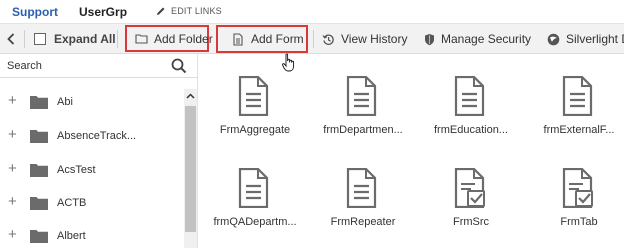 The image size is (624, 248). What do you see at coordinates (196, 11) in the screenshot?
I see `edit-links-label: EDIT LINKS` at bounding box center [196, 11].